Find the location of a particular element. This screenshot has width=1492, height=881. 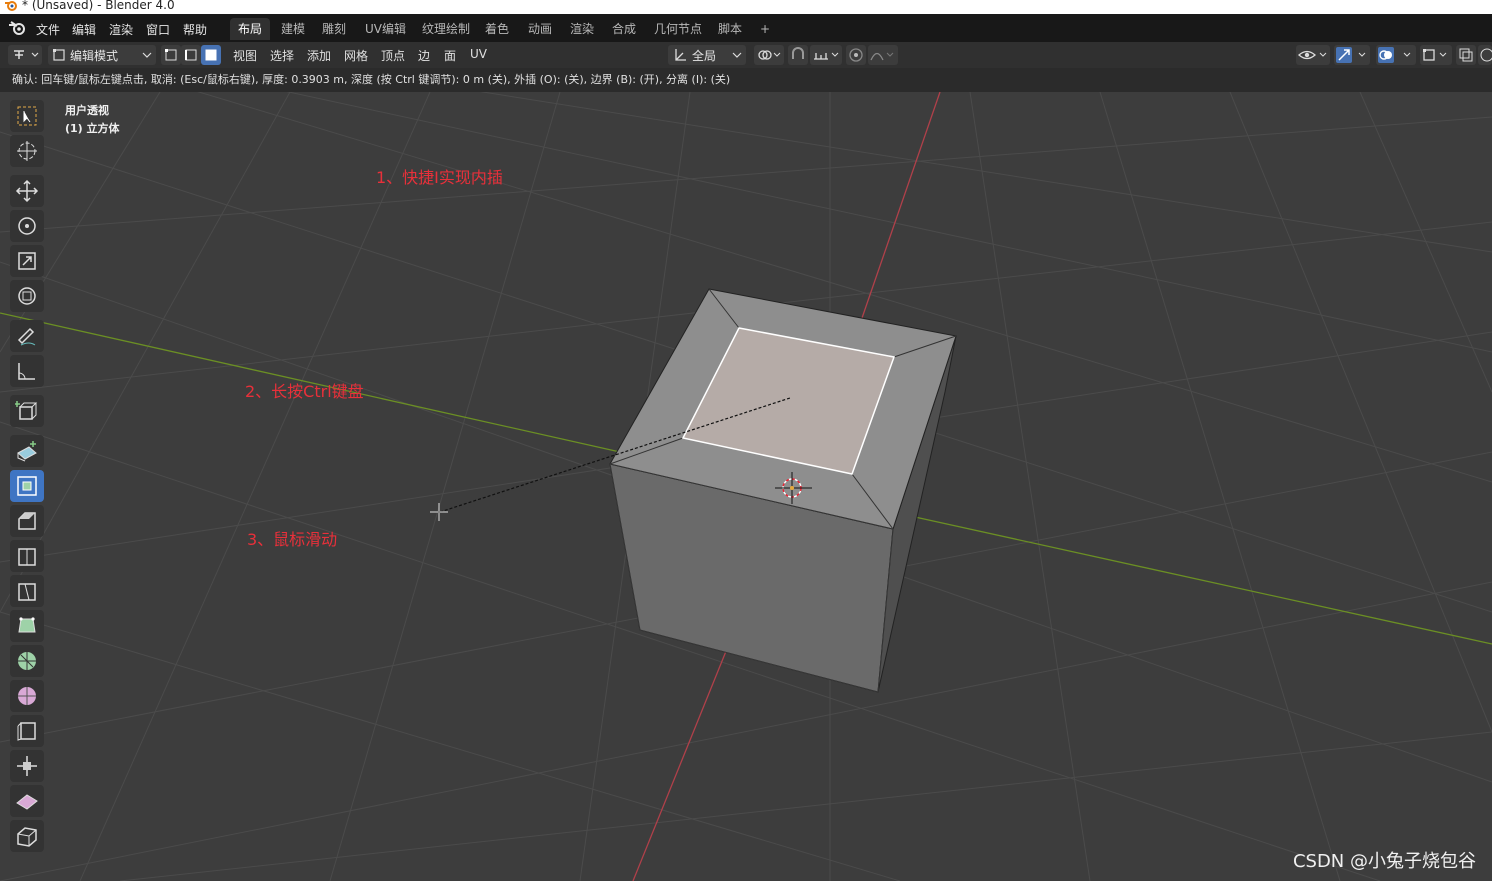

tab-rendering: 渲染 is located at coordinates (582, 29).